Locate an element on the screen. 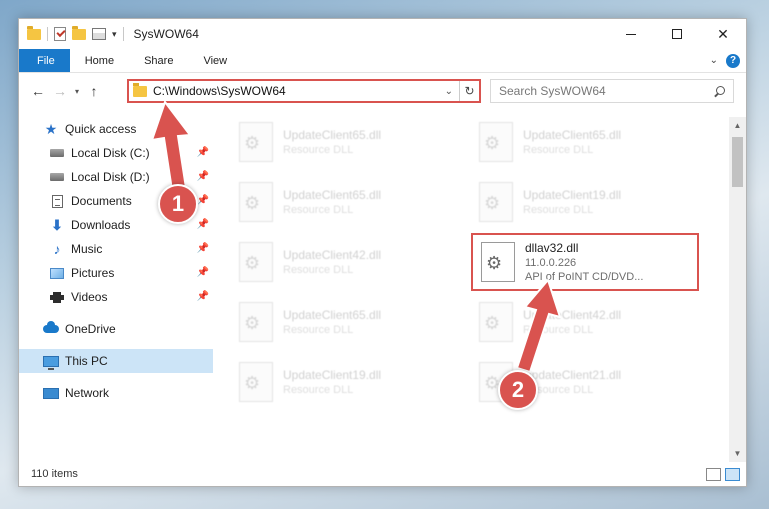  minimize-icon is located at coordinates (631, 34).